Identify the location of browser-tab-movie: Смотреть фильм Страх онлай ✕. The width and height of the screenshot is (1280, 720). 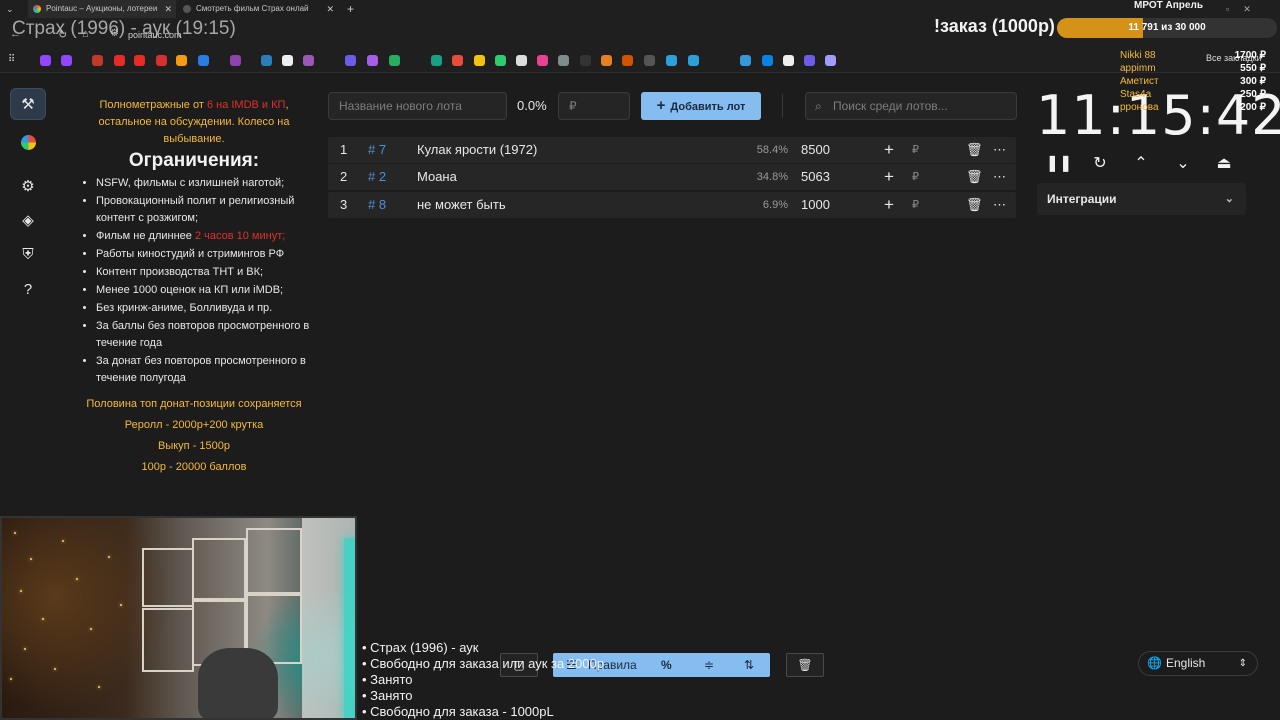
(258, 9).